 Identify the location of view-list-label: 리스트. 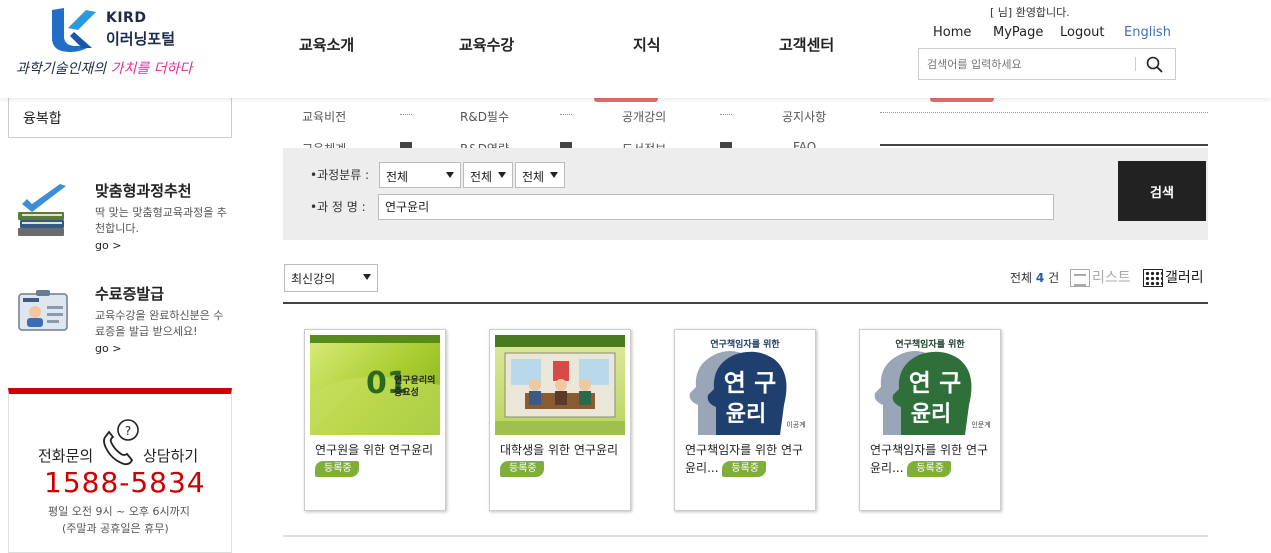
(1111, 278).